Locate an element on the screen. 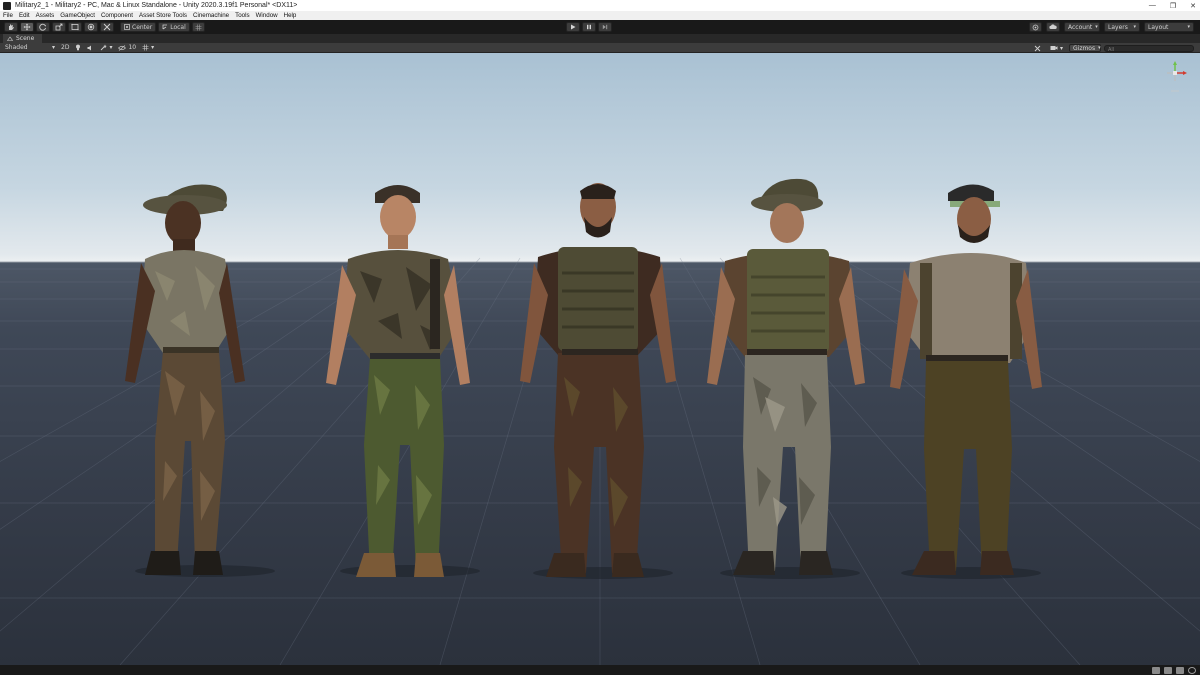 The height and width of the screenshot is (675, 1200). effects-dropdown: ▾ is located at coordinates (106, 48).